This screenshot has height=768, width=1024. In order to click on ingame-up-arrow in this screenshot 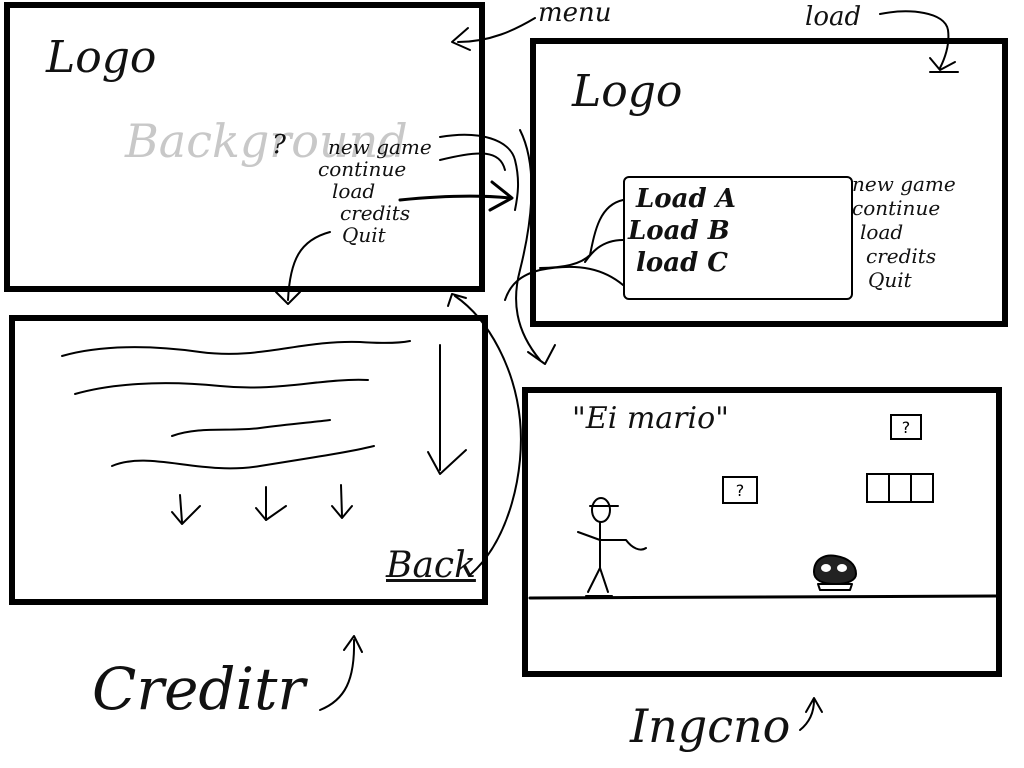, I will do `click(807, 715)`.